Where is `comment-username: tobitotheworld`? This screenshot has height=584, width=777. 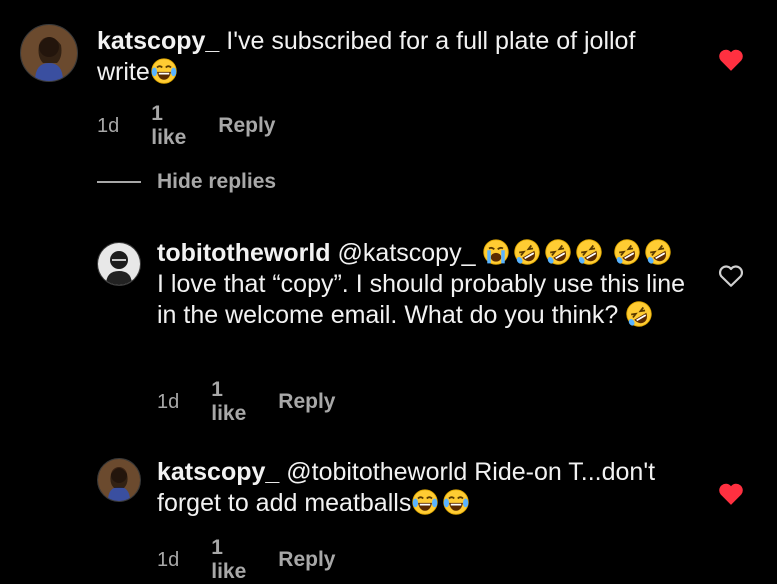 comment-username: tobitotheworld is located at coordinates (244, 253).